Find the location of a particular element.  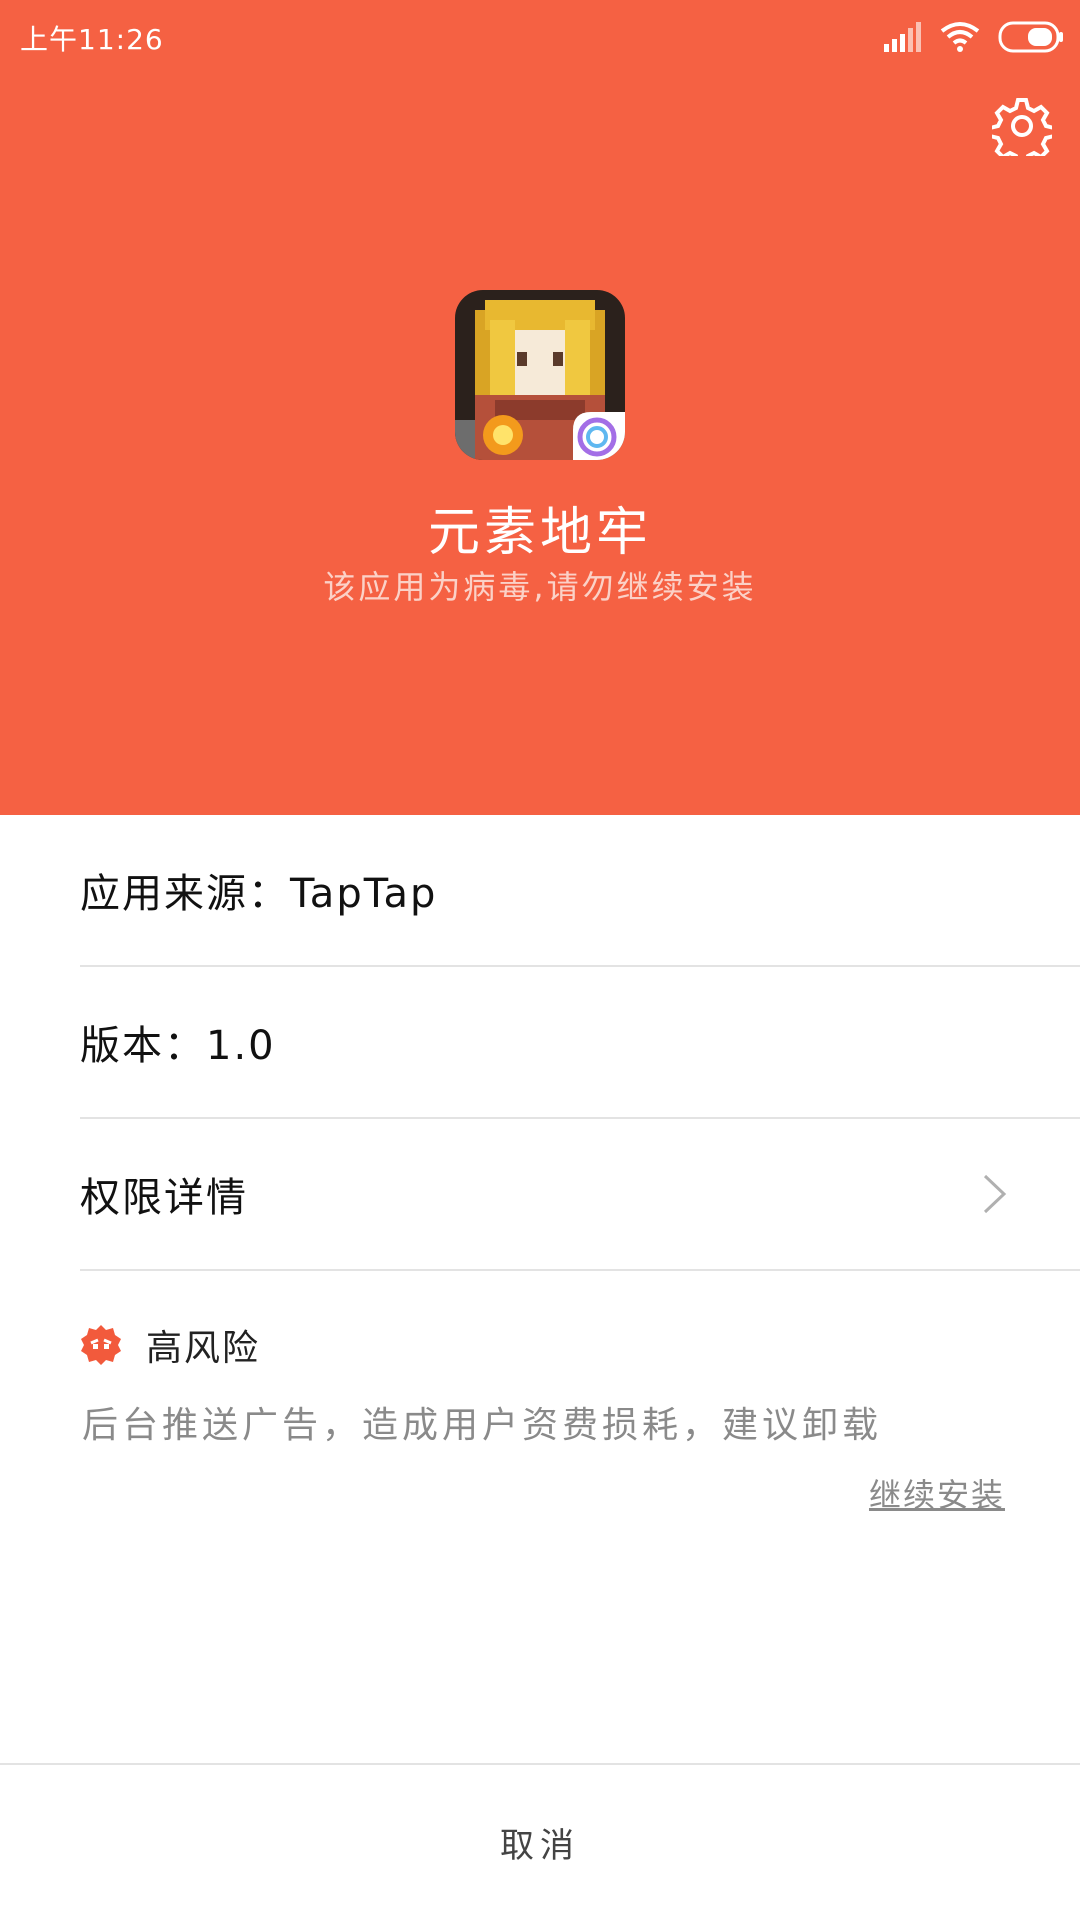

status-bar: 上午11:26 is located at coordinates (540, 37).